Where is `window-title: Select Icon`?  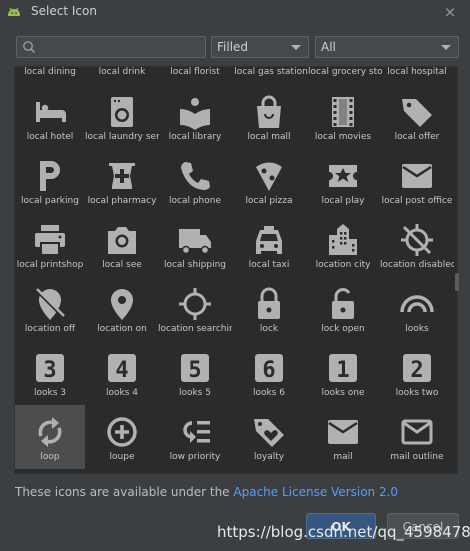 window-title: Select Icon is located at coordinates (64, 11).